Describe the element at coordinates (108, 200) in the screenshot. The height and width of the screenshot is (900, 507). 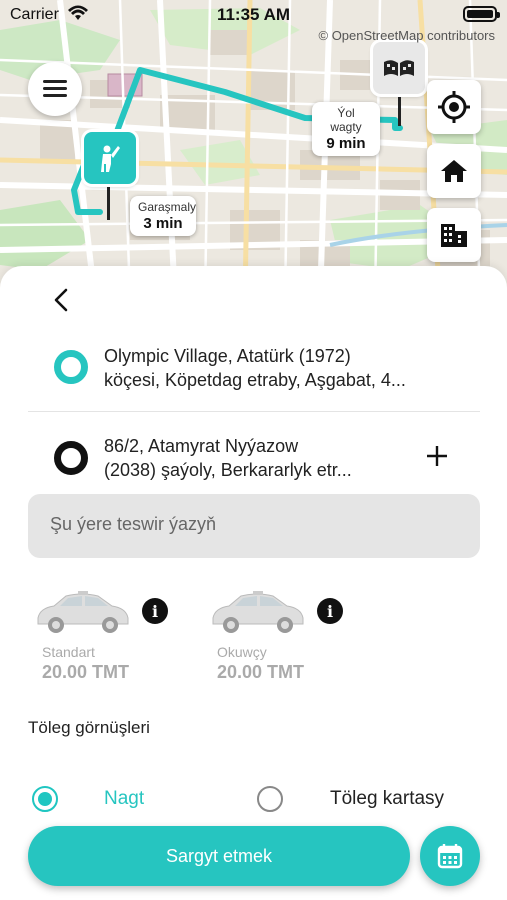
I see `pickup-pin-stick` at that location.